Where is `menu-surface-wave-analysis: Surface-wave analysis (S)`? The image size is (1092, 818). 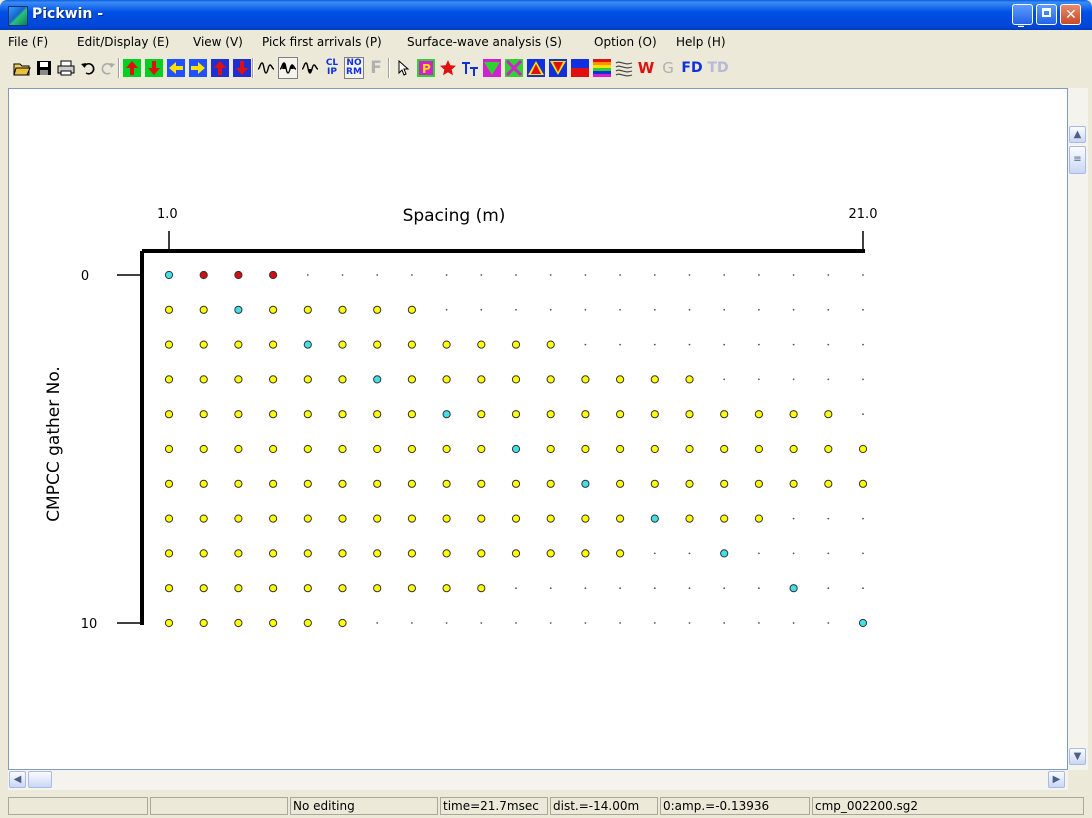 menu-surface-wave-analysis: Surface-wave analysis (S) is located at coordinates (484, 42).